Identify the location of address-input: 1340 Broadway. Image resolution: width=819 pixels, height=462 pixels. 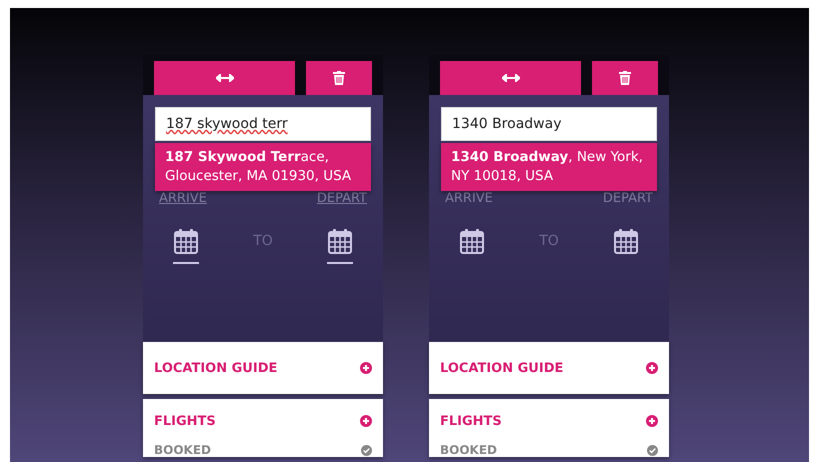
(549, 124).